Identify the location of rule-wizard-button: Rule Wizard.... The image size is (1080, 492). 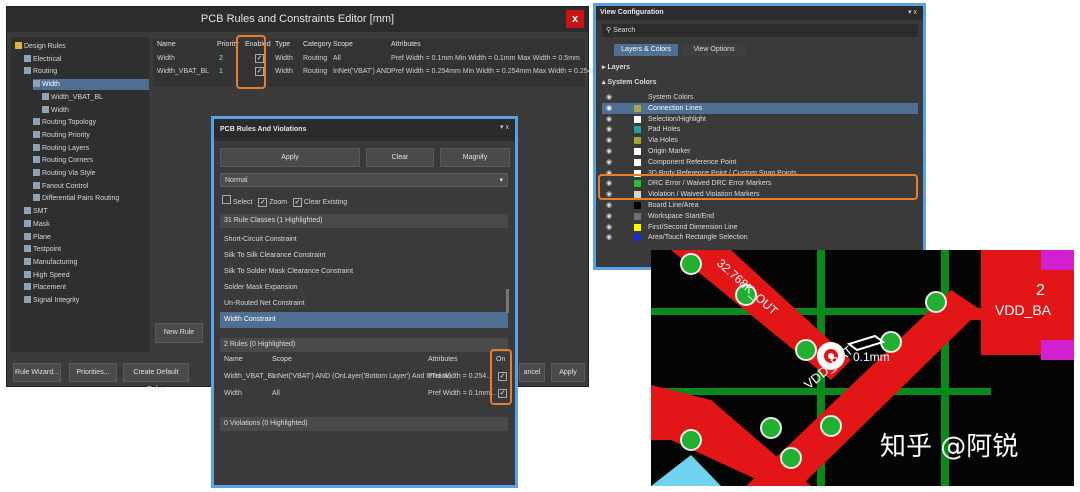
(37, 372).